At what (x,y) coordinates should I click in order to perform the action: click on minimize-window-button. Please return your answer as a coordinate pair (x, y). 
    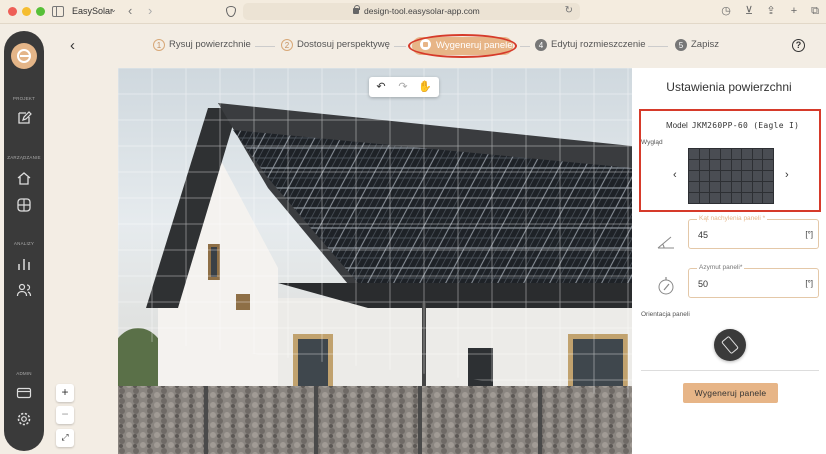
    Looking at the image, I should click on (26, 11).